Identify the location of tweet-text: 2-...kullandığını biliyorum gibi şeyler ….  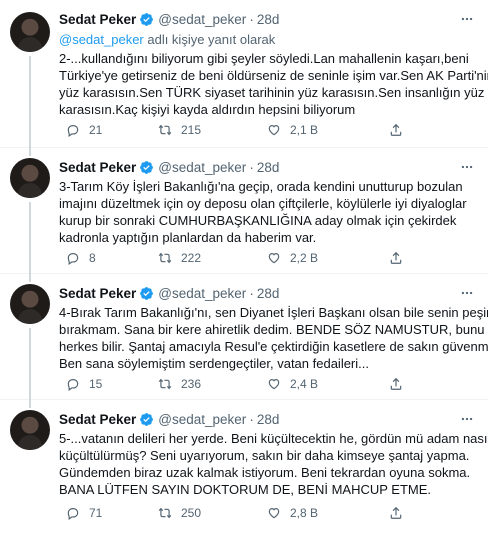
(273, 84).